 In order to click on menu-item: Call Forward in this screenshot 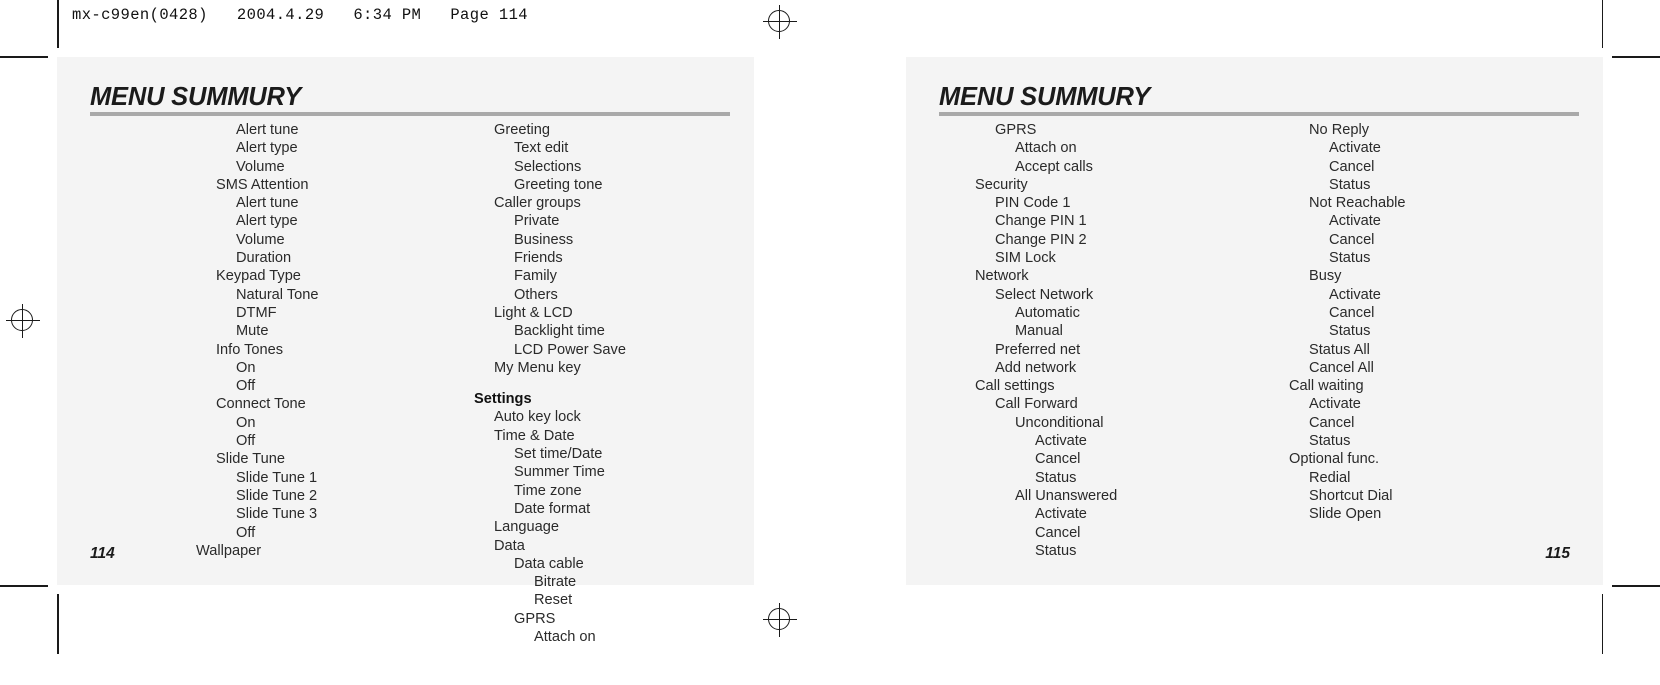, I will do `click(1036, 404)`.